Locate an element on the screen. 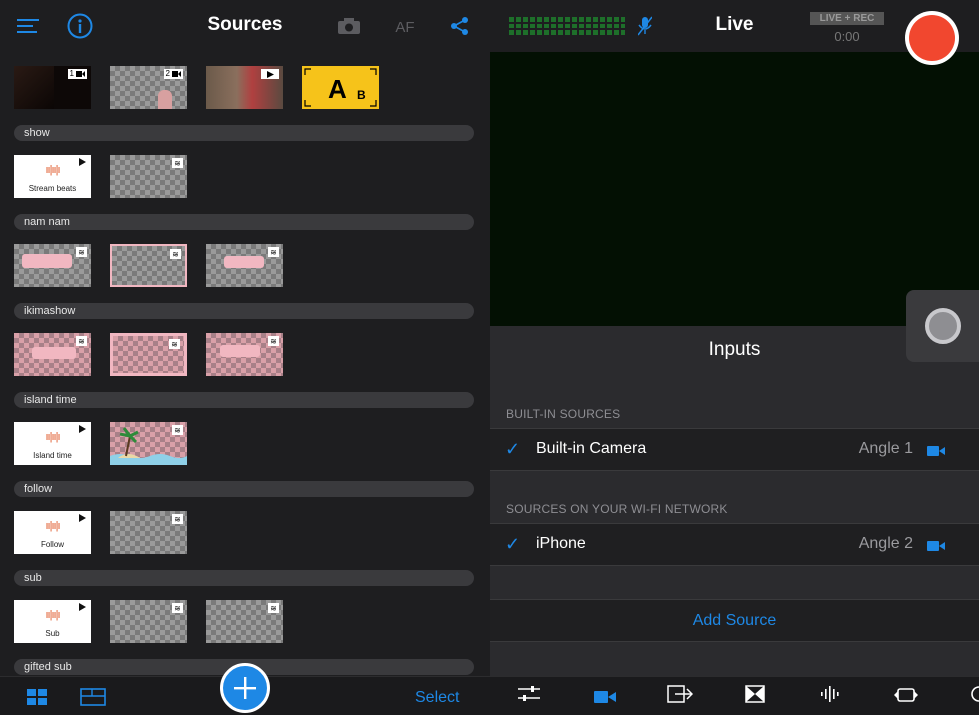  source-row-iphone: ✓ iPhone Angle 2 is located at coordinates (734, 544).